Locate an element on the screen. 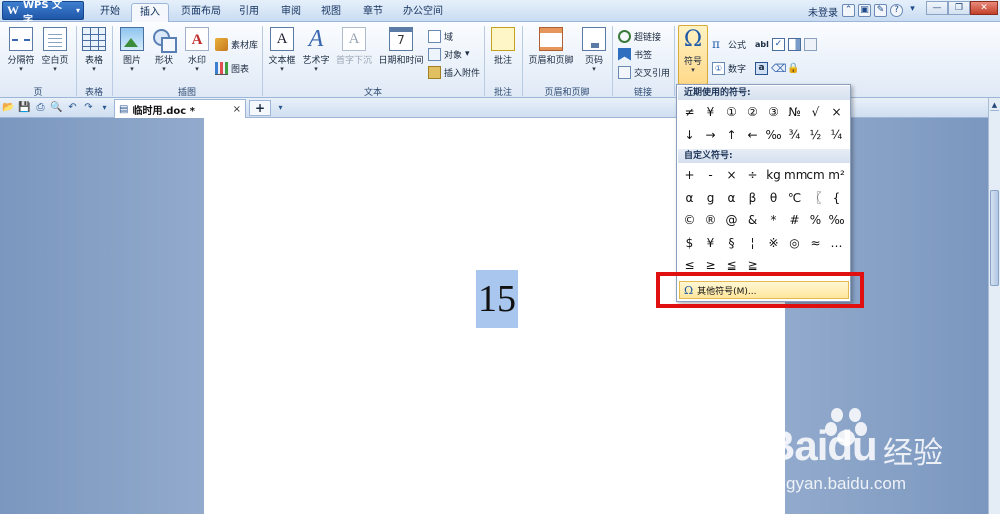  object-button: 对象 ▾ is located at coordinates (449, 54).